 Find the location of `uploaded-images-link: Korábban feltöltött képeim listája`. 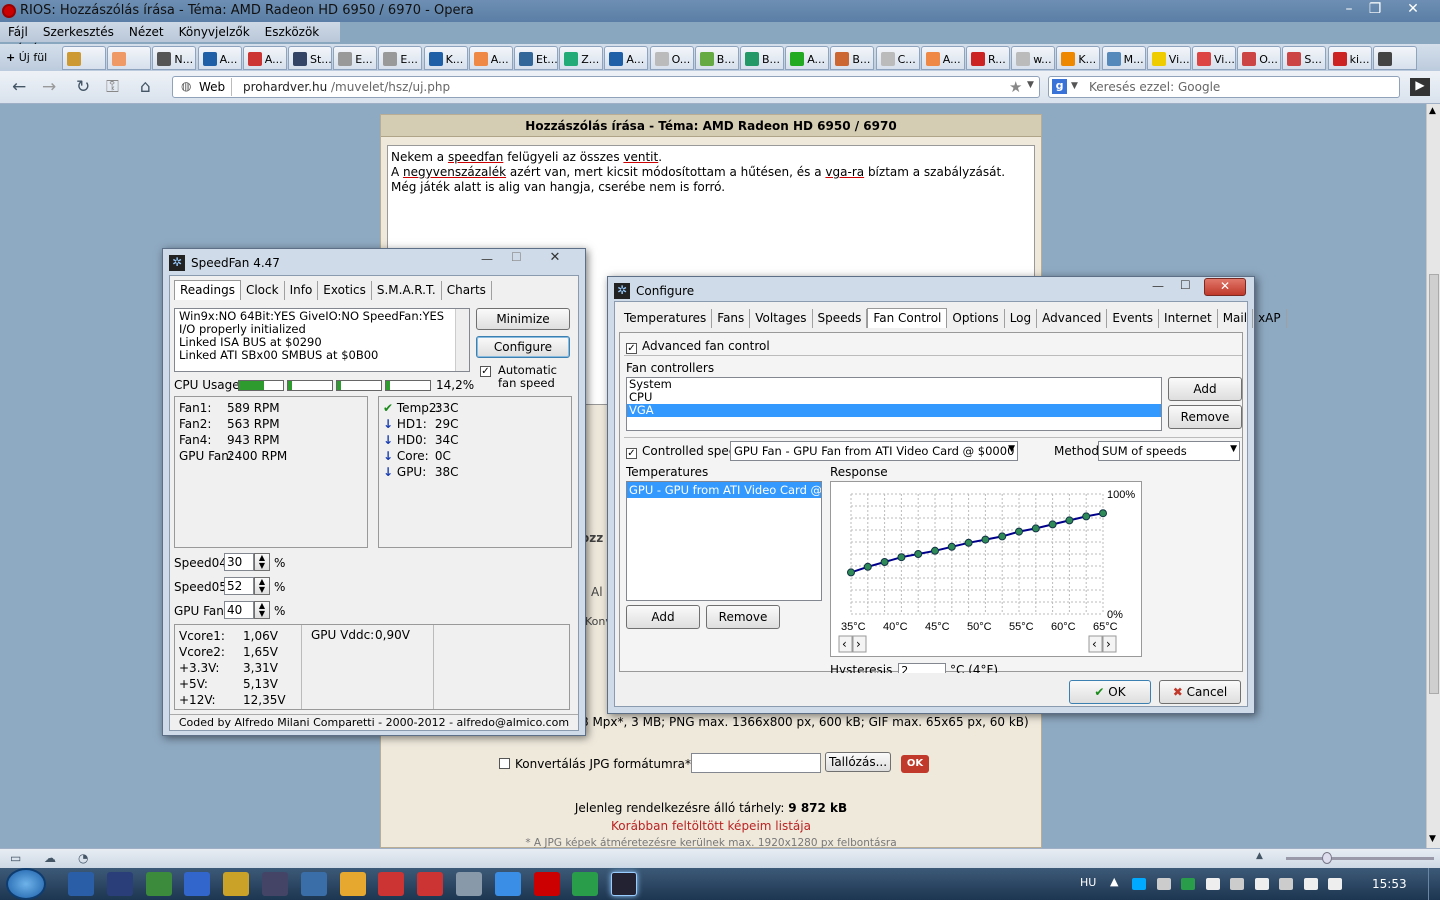

uploaded-images-link: Korábban feltöltött képeim listája is located at coordinates (711, 826).